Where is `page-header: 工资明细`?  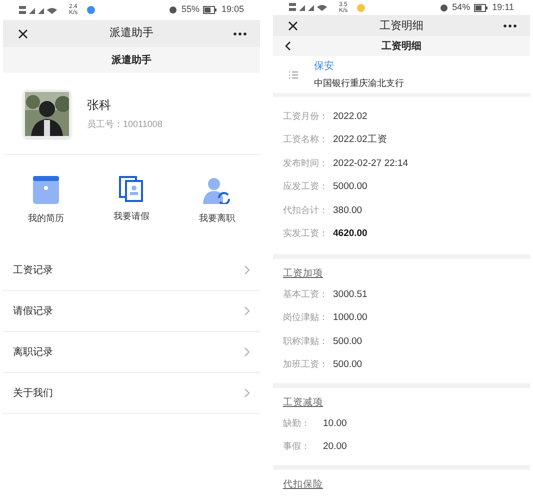
page-header: 工资明细 is located at coordinates (402, 47).